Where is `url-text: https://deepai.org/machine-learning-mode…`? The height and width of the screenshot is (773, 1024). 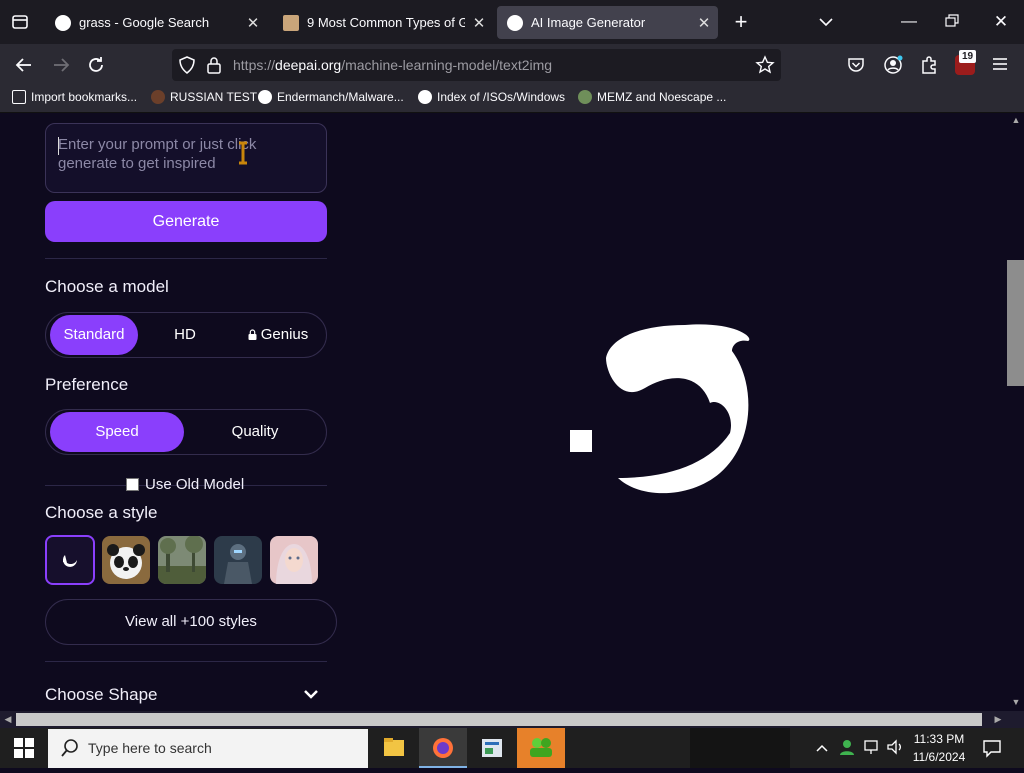
url-text: https://deepai.org/machine-learning-mode… is located at coordinates (393, 65).